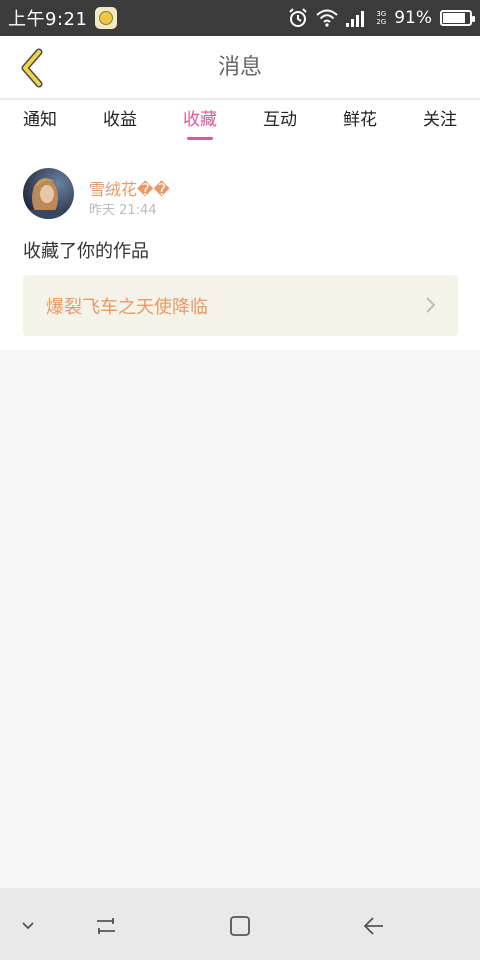  Describe the element at coordinates (40, 122) in the screenshot. I see `tab-notify: 通知` at that location.